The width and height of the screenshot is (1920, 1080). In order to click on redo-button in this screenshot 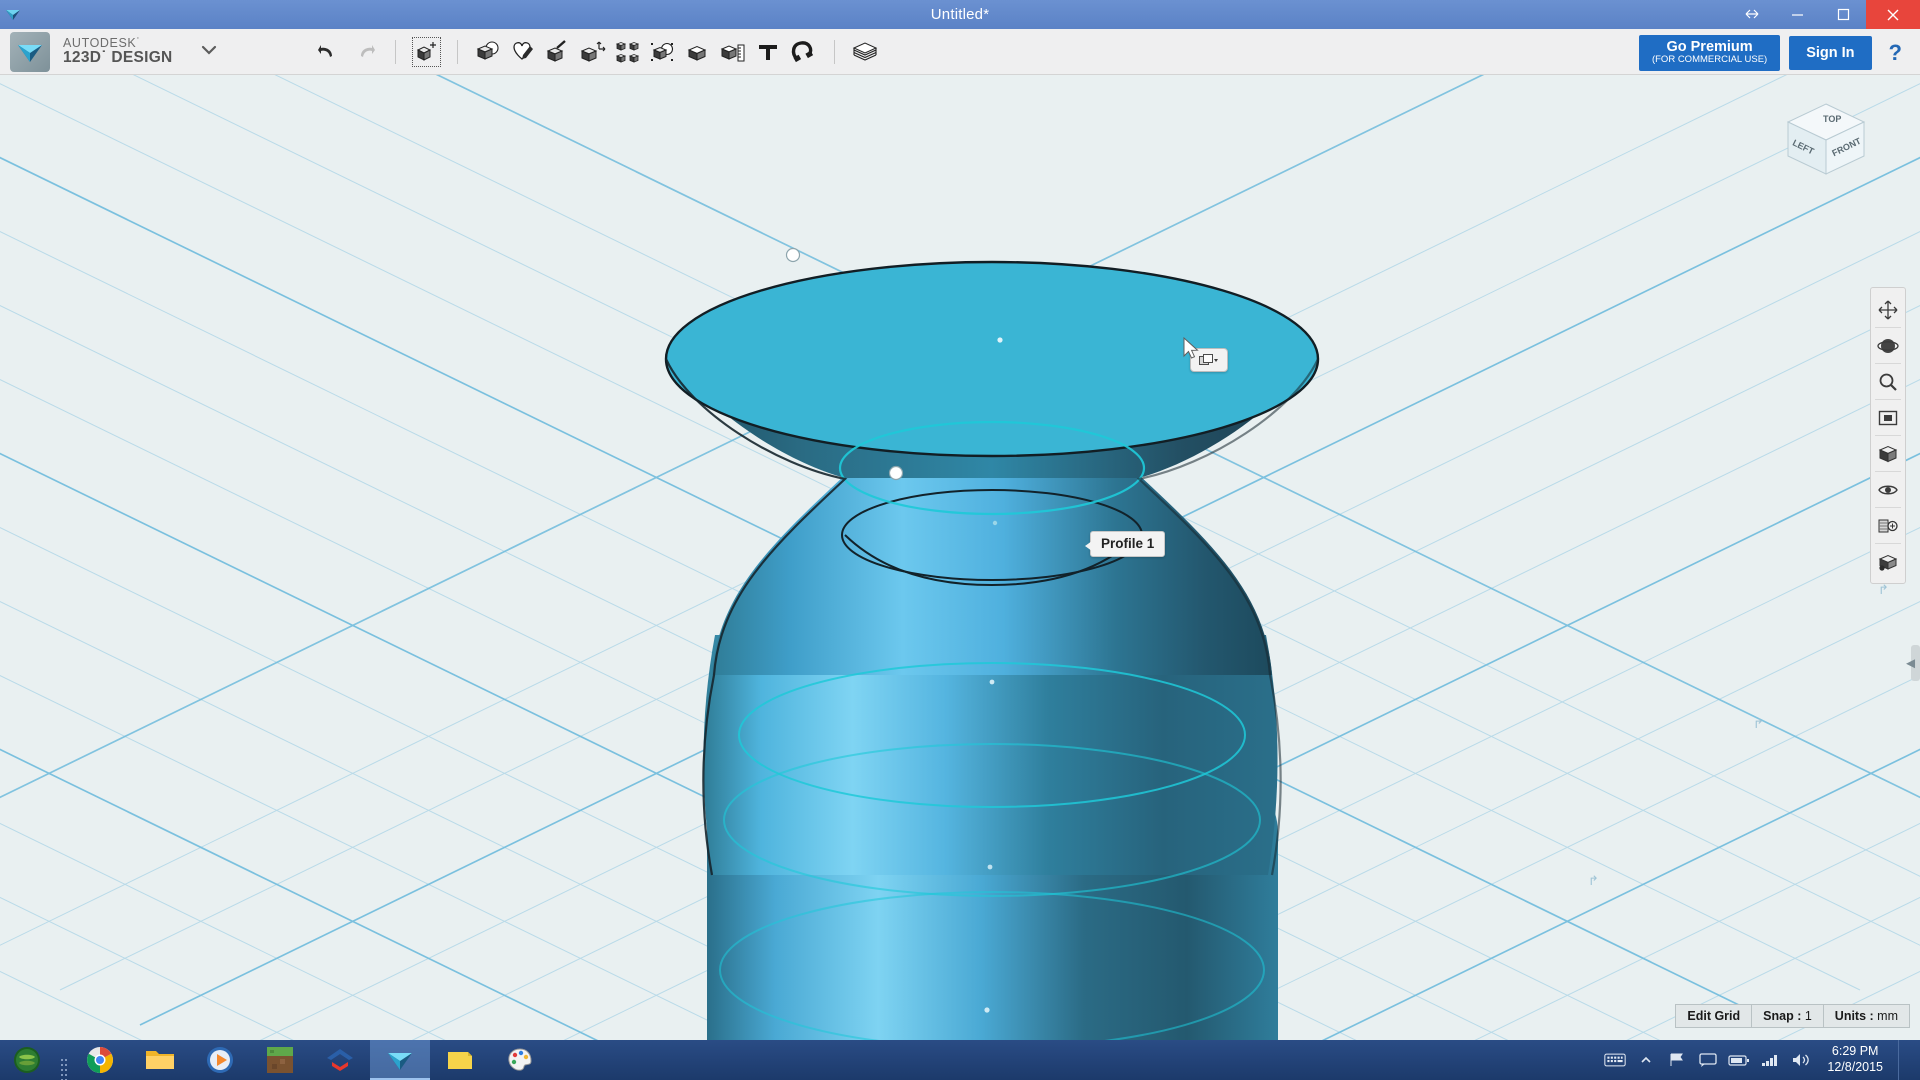, I will do `click(364, 52)`.